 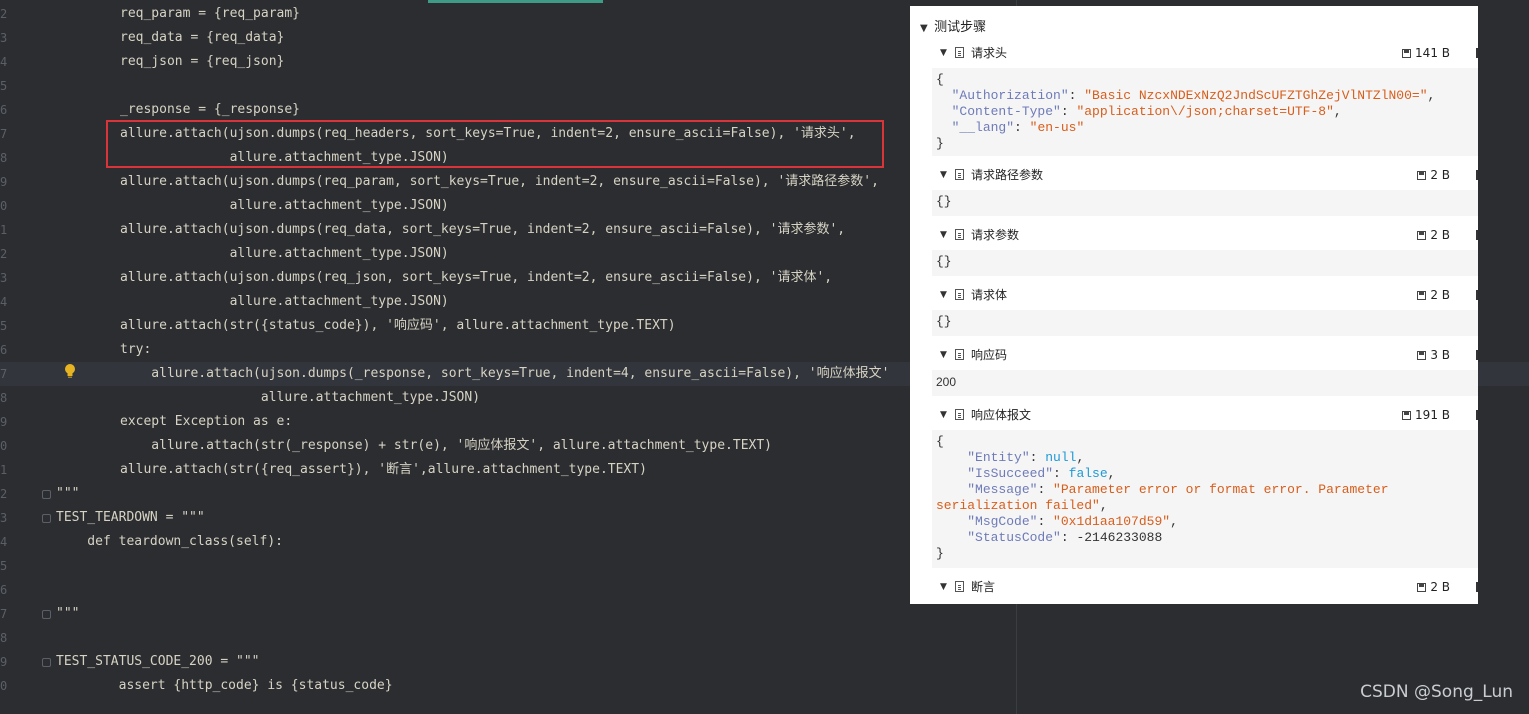 I want to click on code-text: def teardown_class(self):, so click(x=169, y=542).